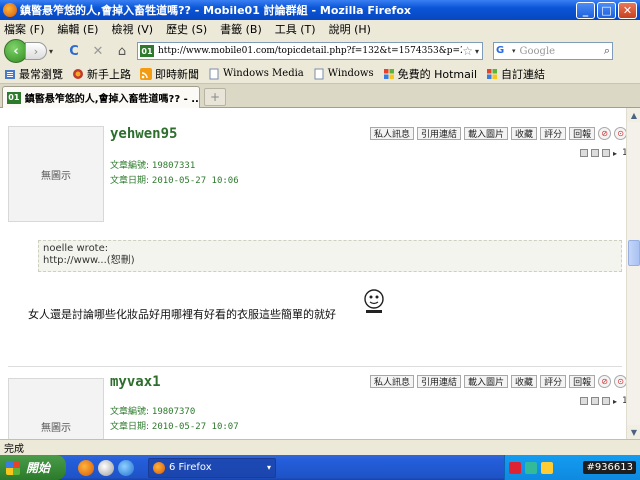 The width and height of the screenshot is (640, 480). Describe the element at coordinates (320, 447) in the screenshot. I see `status-bar: 完成` at that location.